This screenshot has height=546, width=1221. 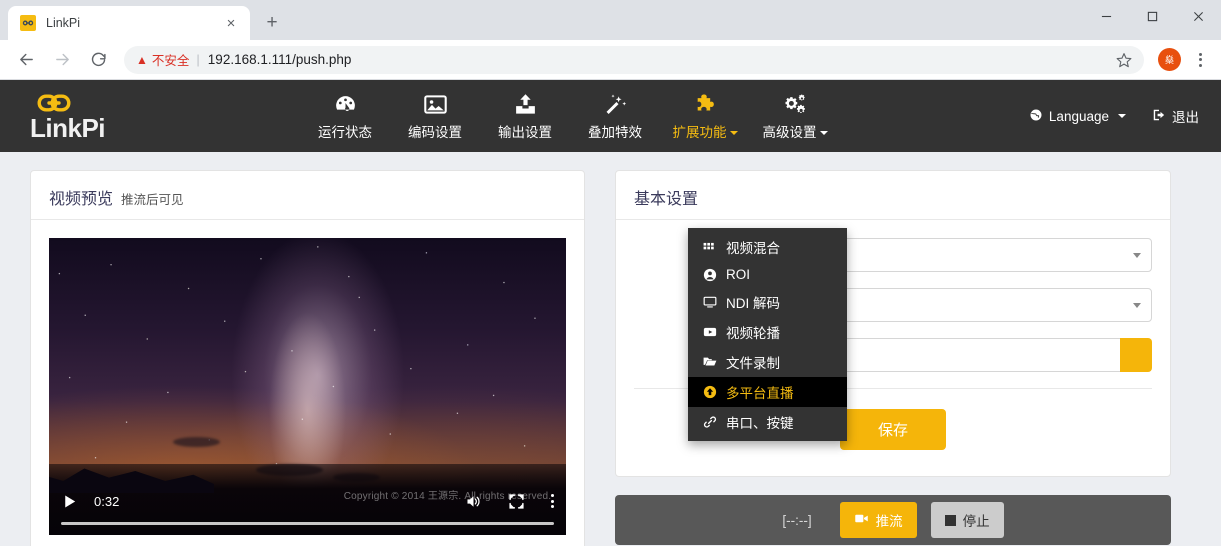 What do you see at coordinates (950, 520) in the screenshot?
I see `stop-square-icon` at bounding box center [950, 520].